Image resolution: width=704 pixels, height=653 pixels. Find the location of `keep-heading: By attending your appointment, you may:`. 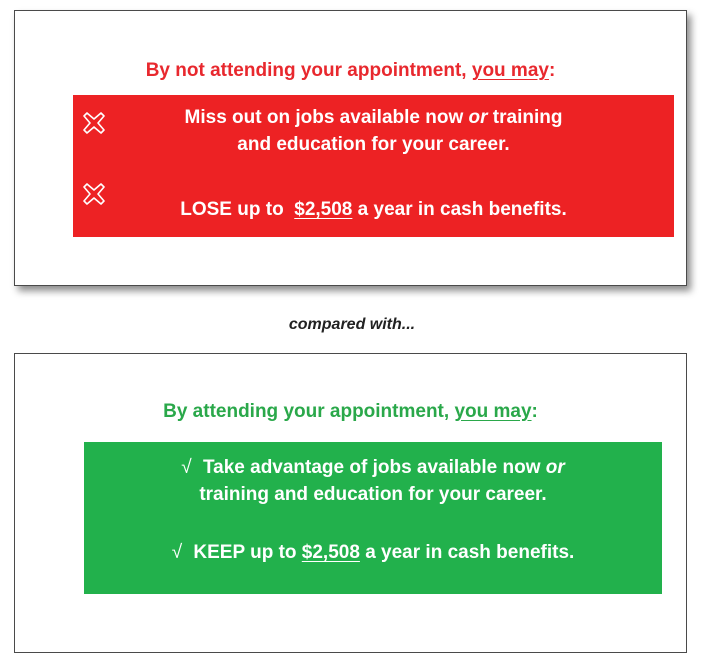

keep-heading: By attending your appointment, you may: is located at coordinates (350, 411).